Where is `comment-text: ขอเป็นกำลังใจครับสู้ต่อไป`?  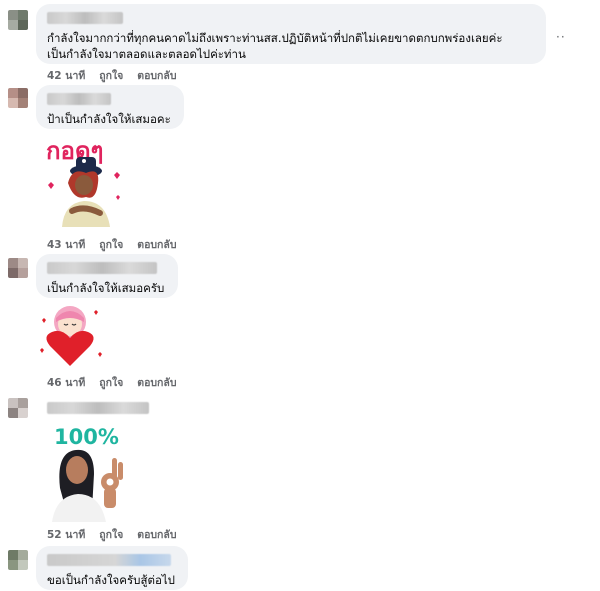 comment-text: ขอเป็นกำลังใจครับสู้ต่อไป is located at coordinates (111, 580).